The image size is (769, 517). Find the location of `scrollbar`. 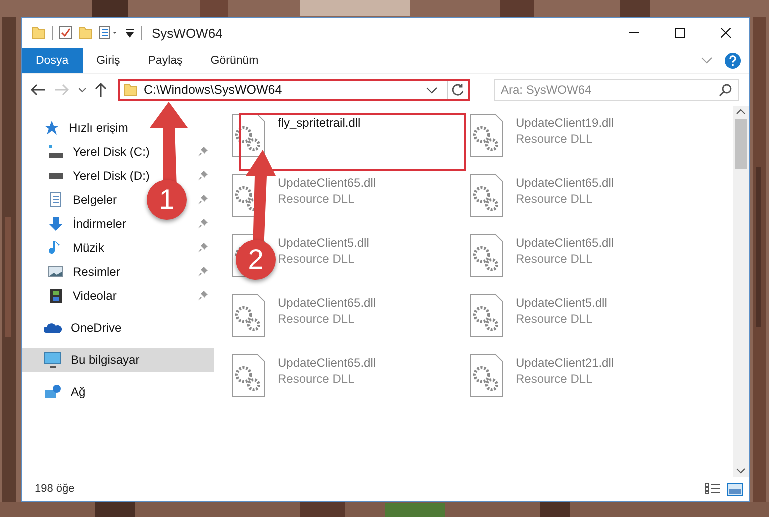

scrollbar is located at coordinates (741, 291).